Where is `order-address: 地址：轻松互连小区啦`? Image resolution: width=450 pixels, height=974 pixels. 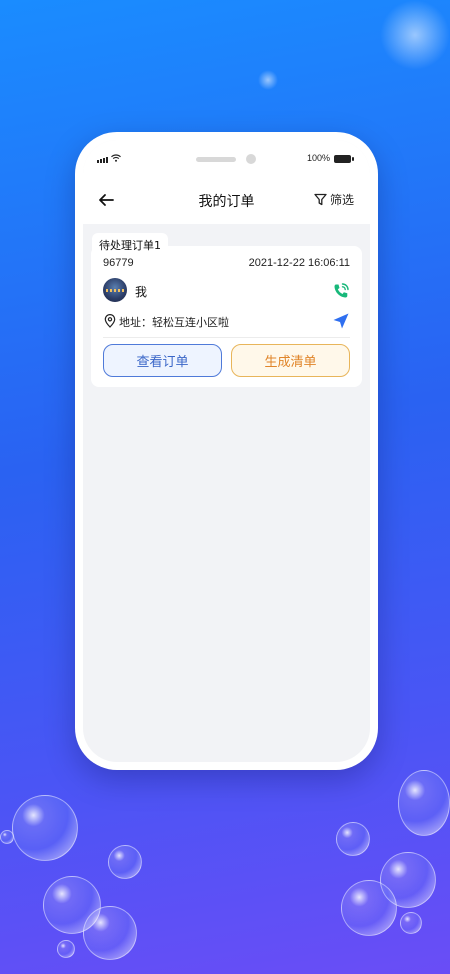 order-address: 地址：轻松互连小区啦 is located at coordinates (174, 322).